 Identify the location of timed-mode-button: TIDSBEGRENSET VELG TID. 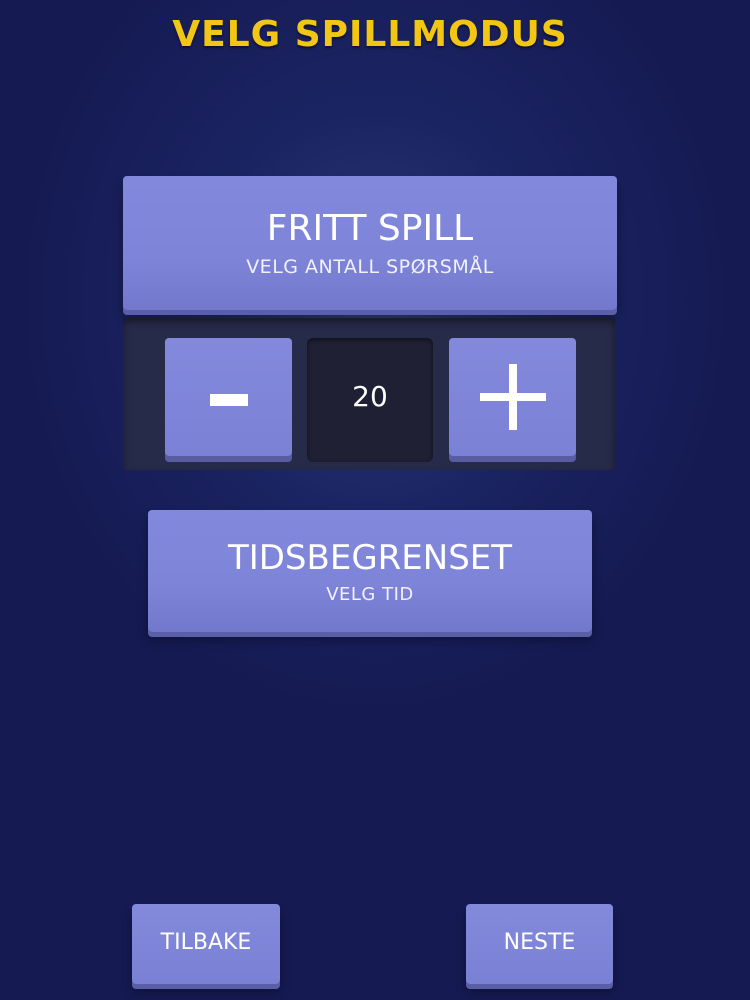
(370, 571).